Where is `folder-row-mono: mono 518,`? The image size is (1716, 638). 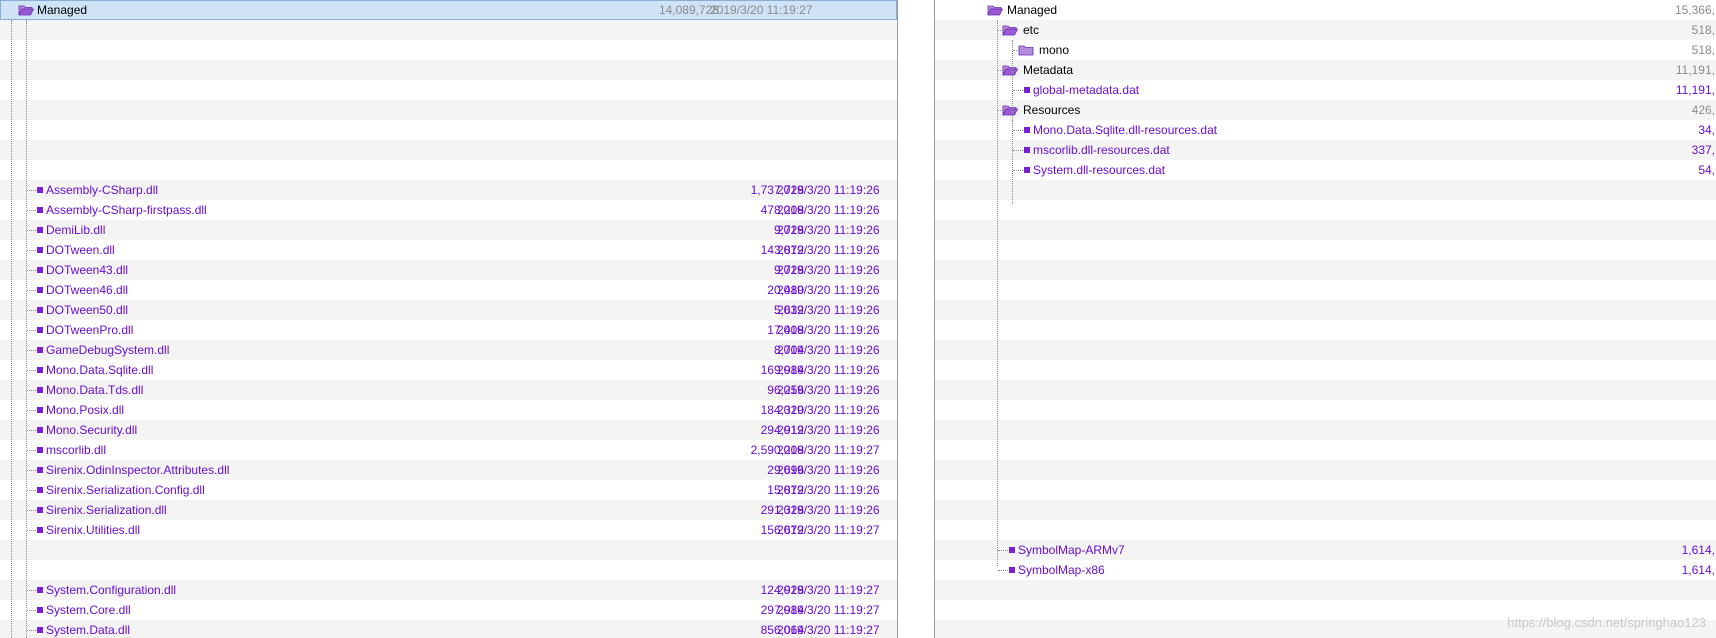
folder-row-mono: mono 518, is located at coordinates (1325, 50).